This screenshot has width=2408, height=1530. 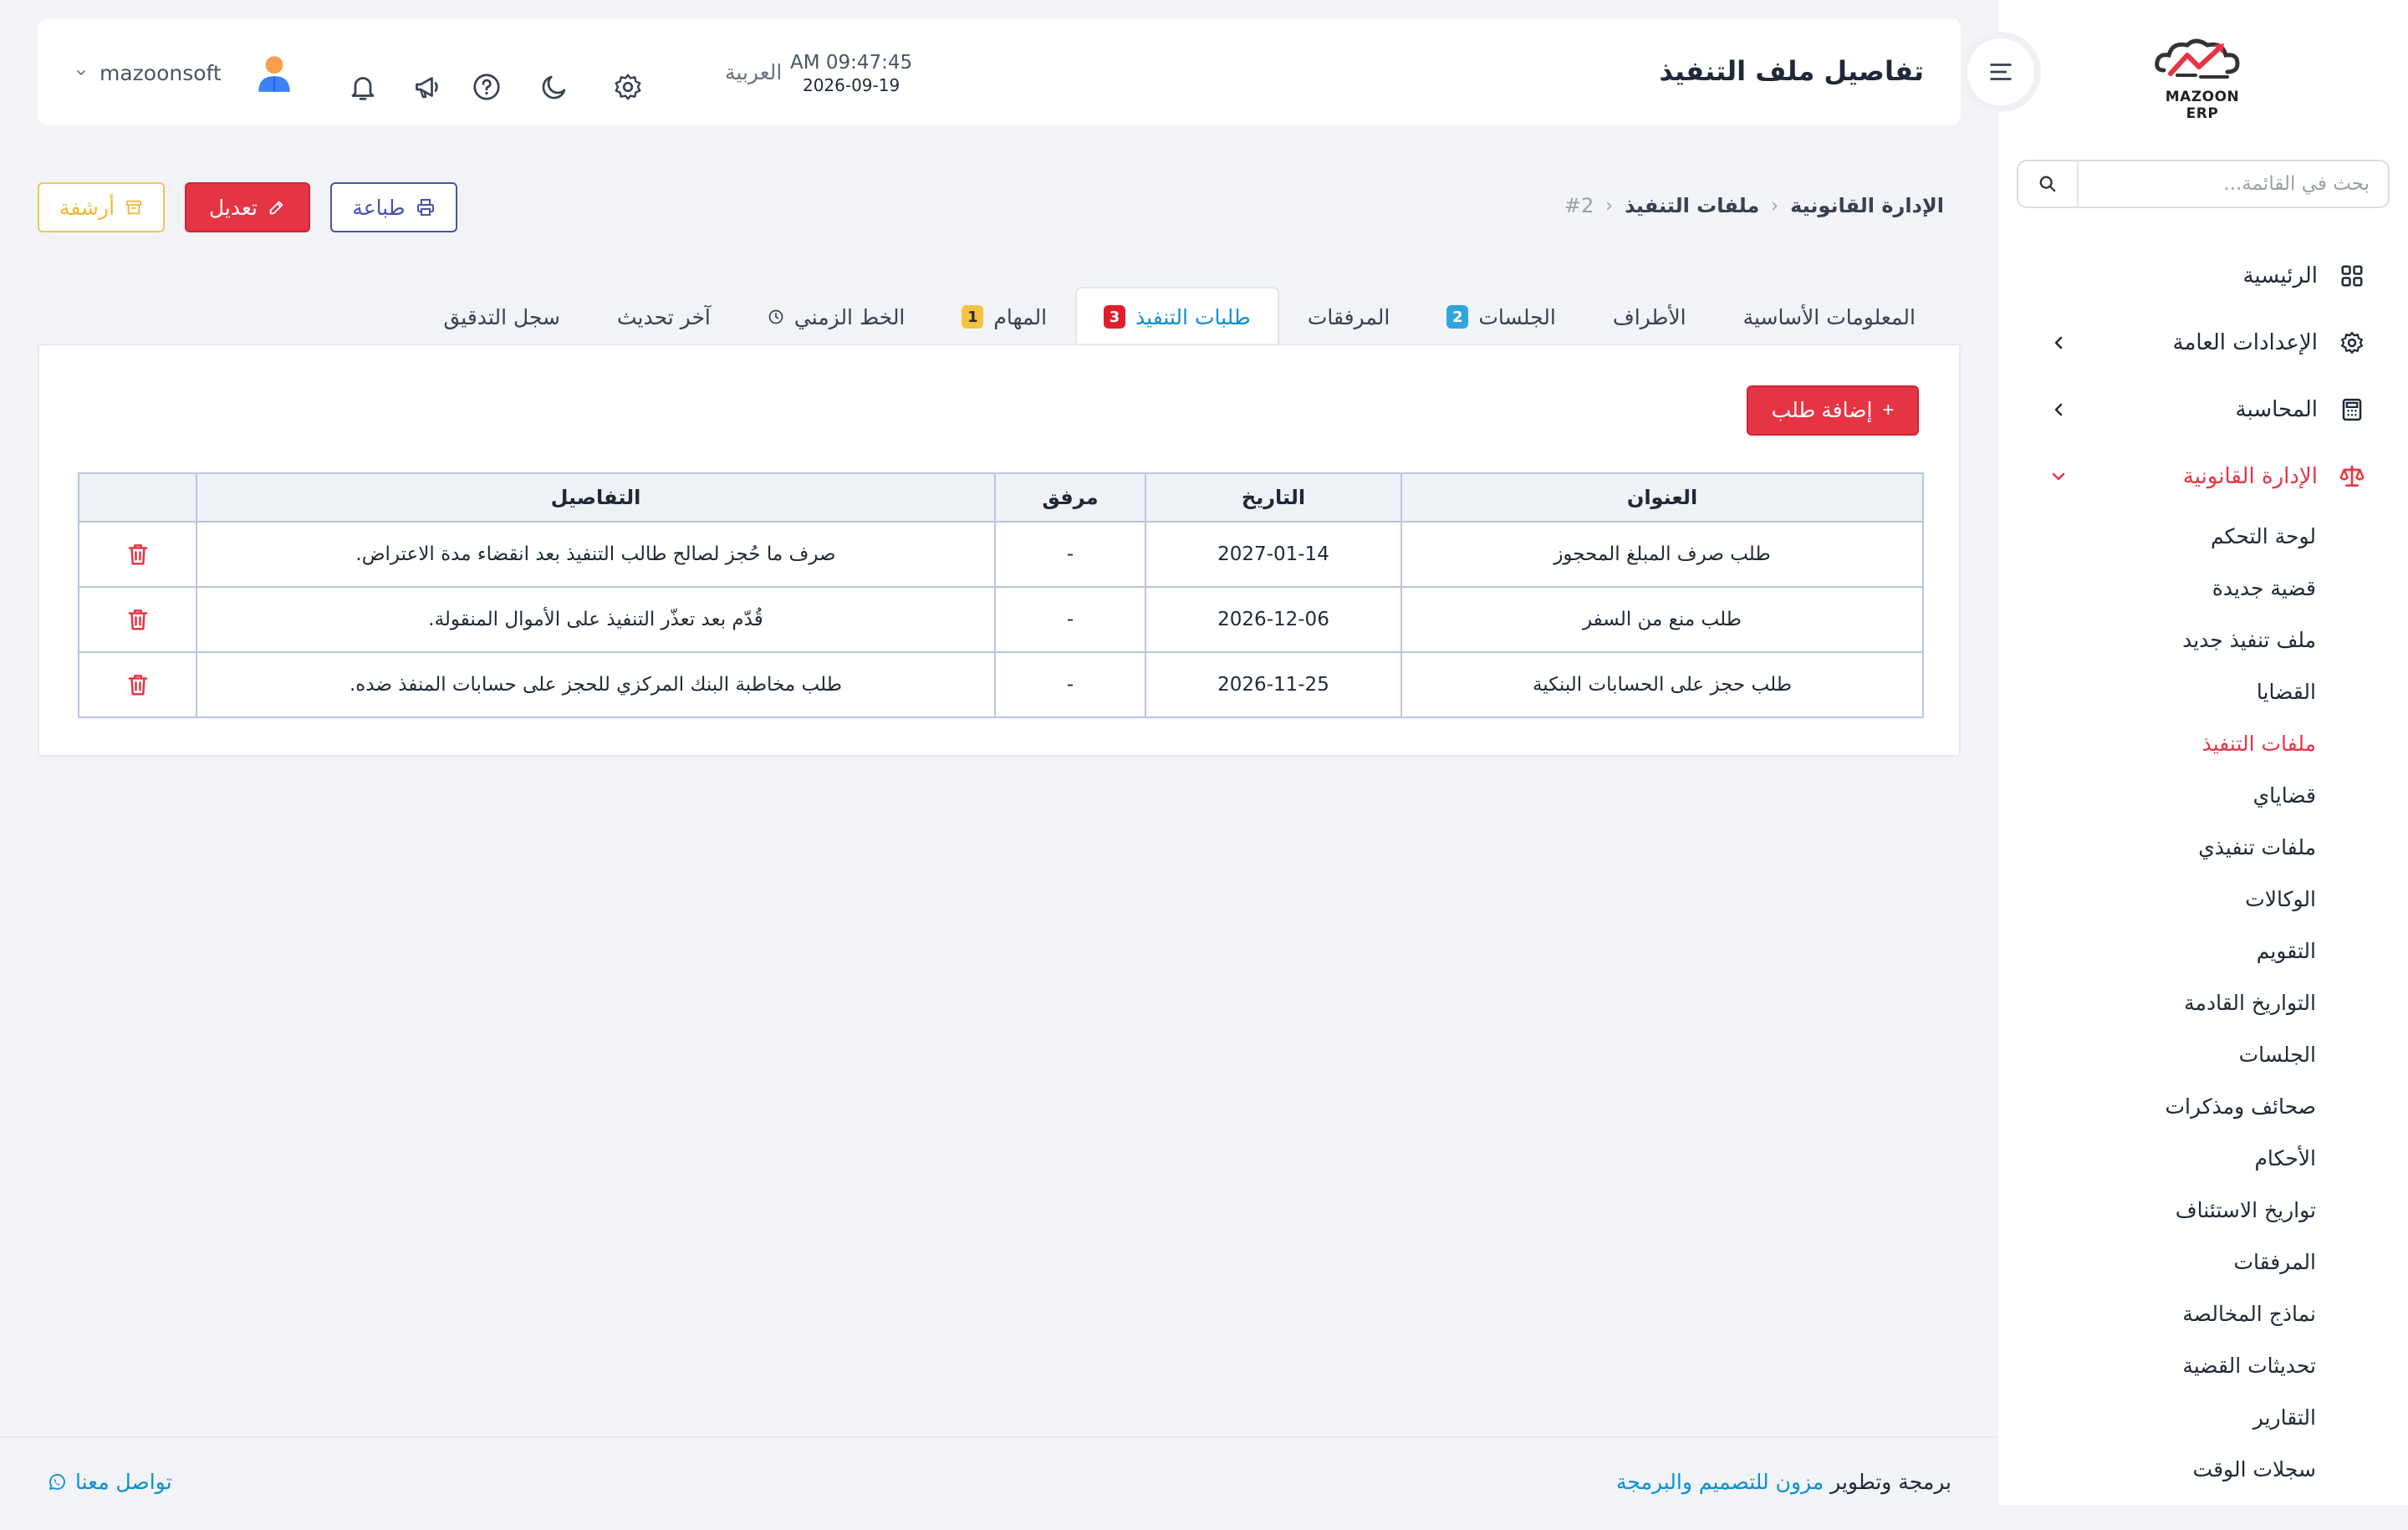 I want to click on sidebar-sub-case-updates: تحديثات القضية, so click(x=2157, y=1365).